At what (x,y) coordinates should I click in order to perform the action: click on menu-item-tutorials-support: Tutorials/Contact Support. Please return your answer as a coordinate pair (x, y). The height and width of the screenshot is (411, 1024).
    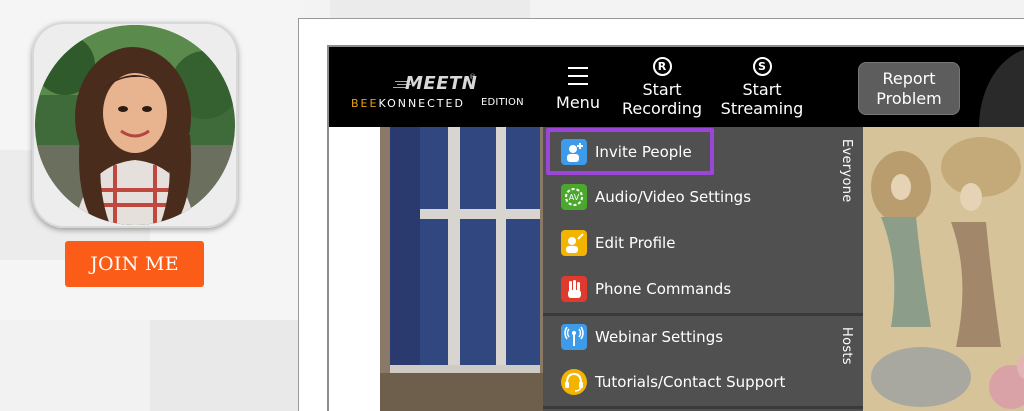
    Looking at the image, I should click on (693, 382).